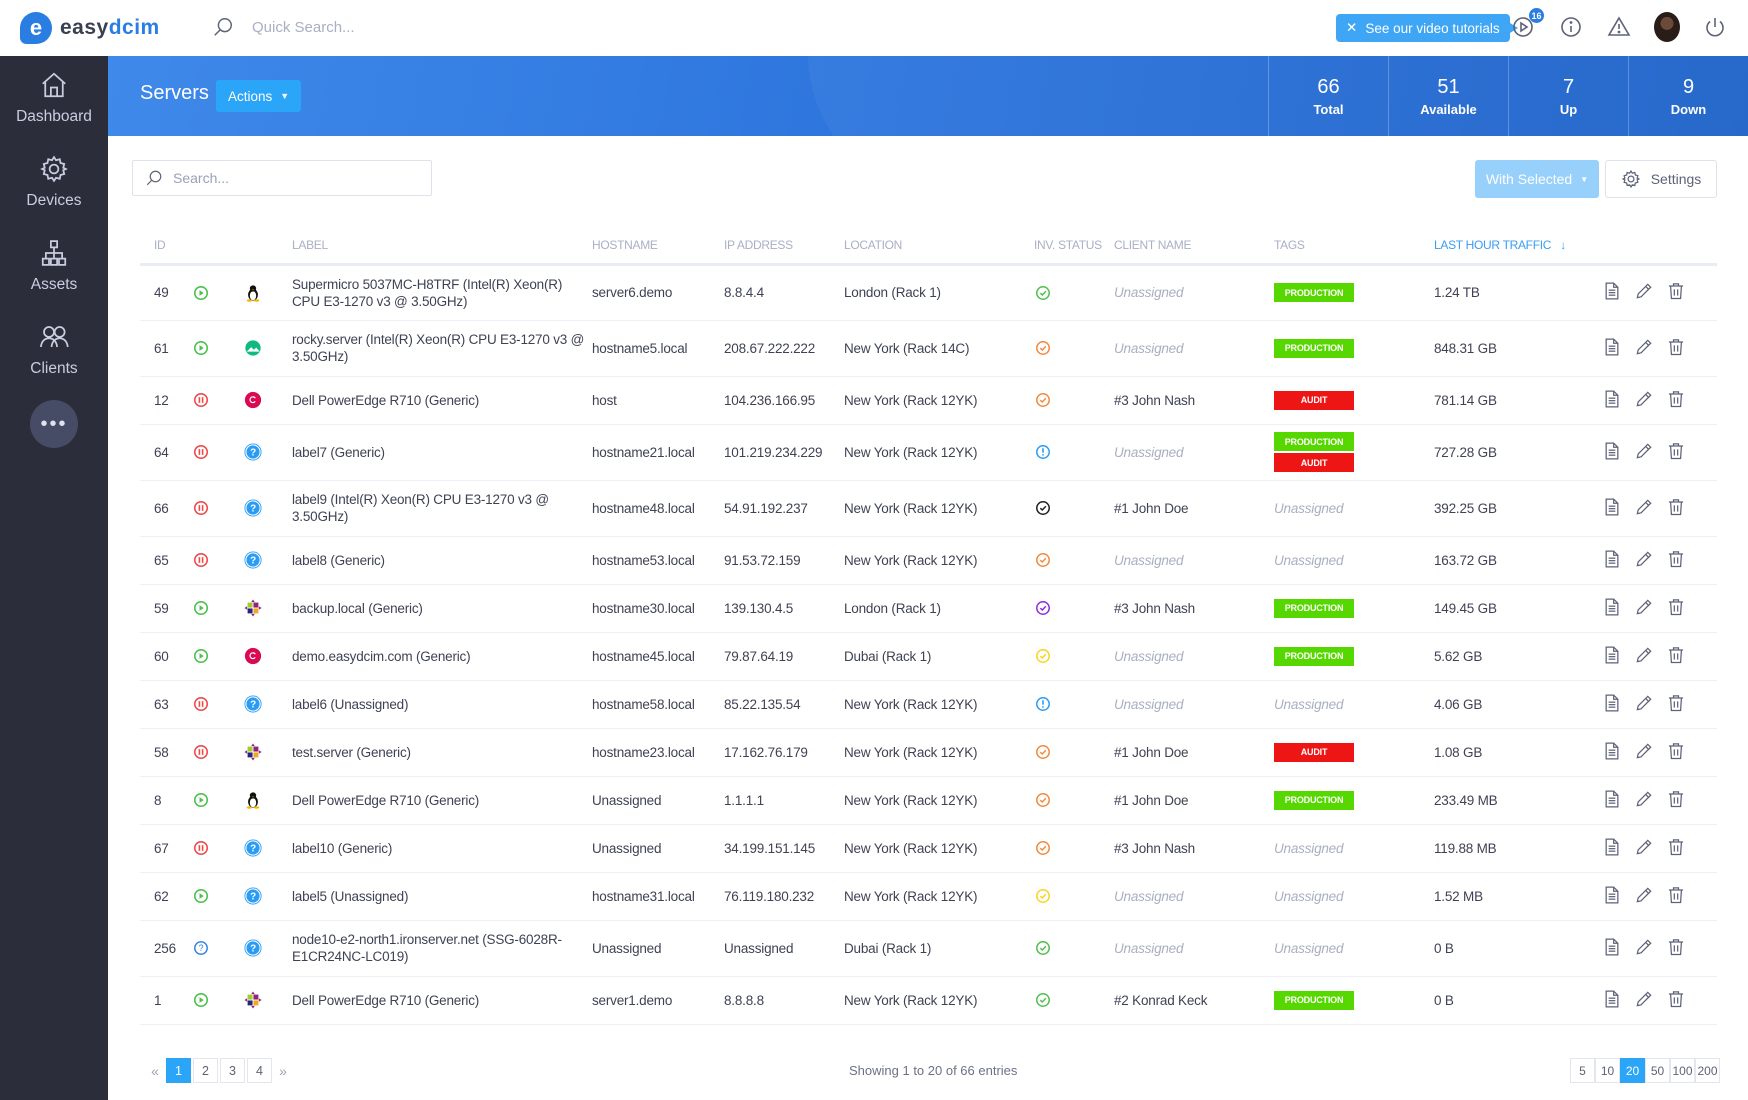 This screenshot has width=1748, height=1100. Describe the element at coordinates (166, 247) in the screenshot. I see `column-header-id: ID` at that location.